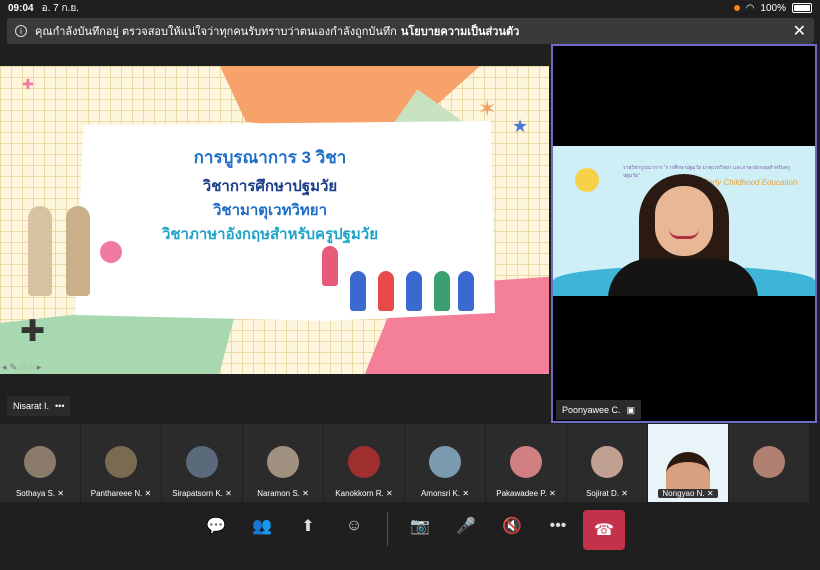 This screenshot has width=820, height=570. I want to click on hangup-icon: ☎, so click(604, 530).